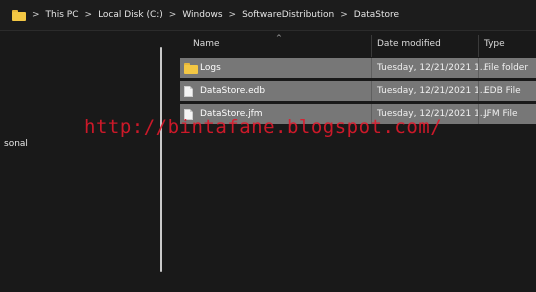 This screenshot has width=536, height=292. Describe the element at coordinates (233, 91) in the screenshot. I see `file-name: DataStore.edb` at that location.